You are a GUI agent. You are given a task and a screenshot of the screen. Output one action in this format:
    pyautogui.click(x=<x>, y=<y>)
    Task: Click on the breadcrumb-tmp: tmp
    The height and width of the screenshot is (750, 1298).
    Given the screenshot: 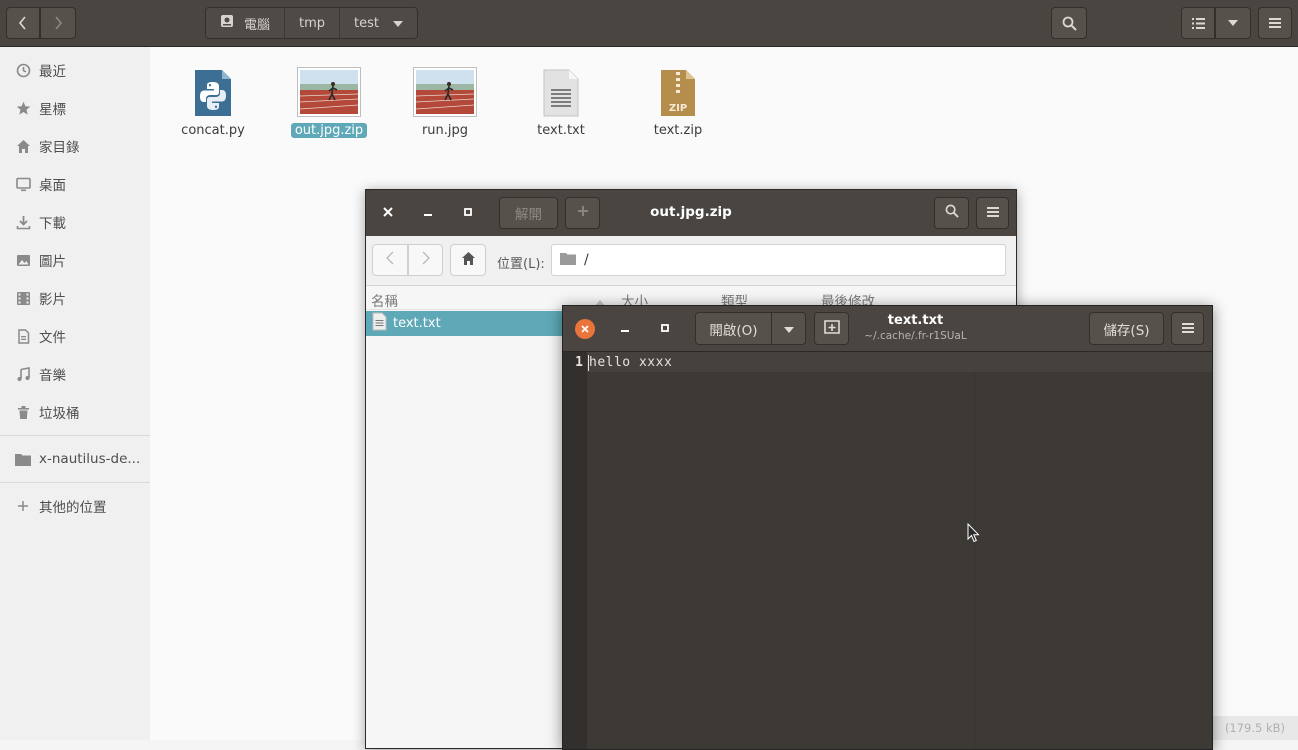 What is the action you would take?
    pyautogui.click(x=313, y=23)
    